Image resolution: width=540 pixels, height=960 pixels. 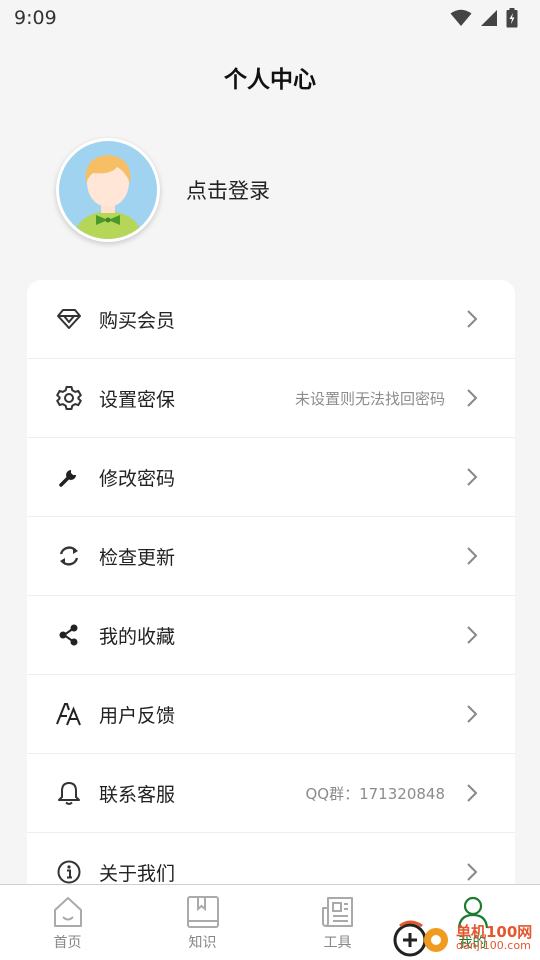 What do you see at coordinates (271, 635) in the screenshot?
I see `menu-item-favorites: 我的收藏` at bounding box center [271, 635].